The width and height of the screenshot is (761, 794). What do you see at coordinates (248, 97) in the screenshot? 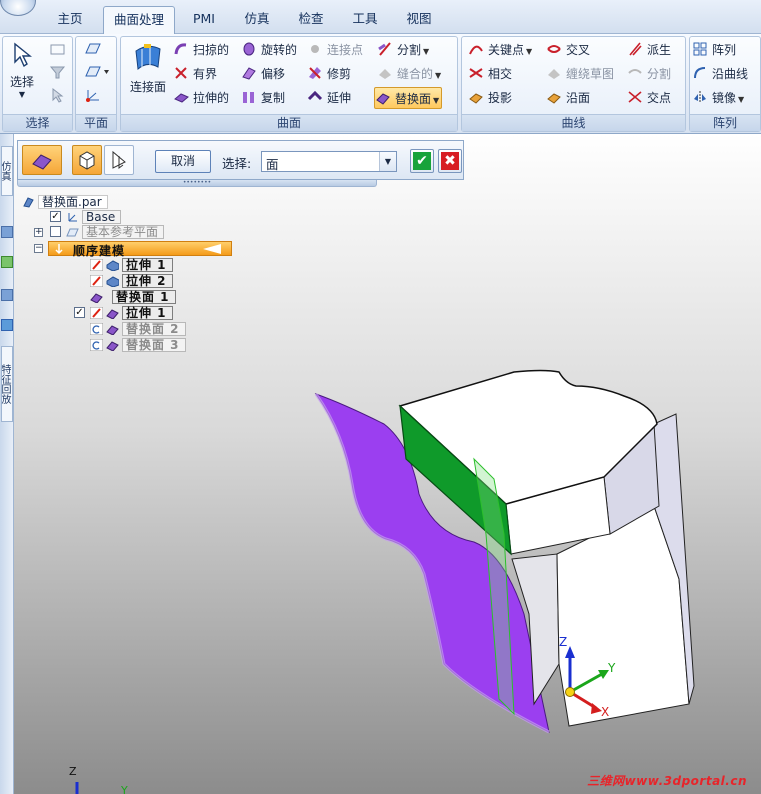
I see `copy-surface-icon` at bounding box center [248, 97].